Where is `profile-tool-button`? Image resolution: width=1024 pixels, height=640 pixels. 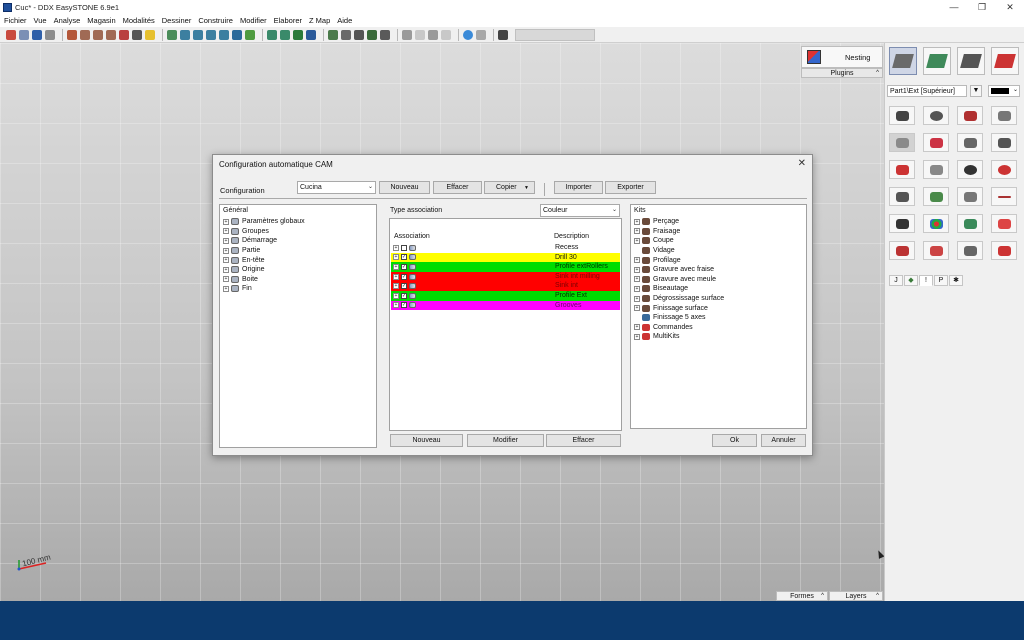
profile-tool-button is located at coordinates (970, 196).